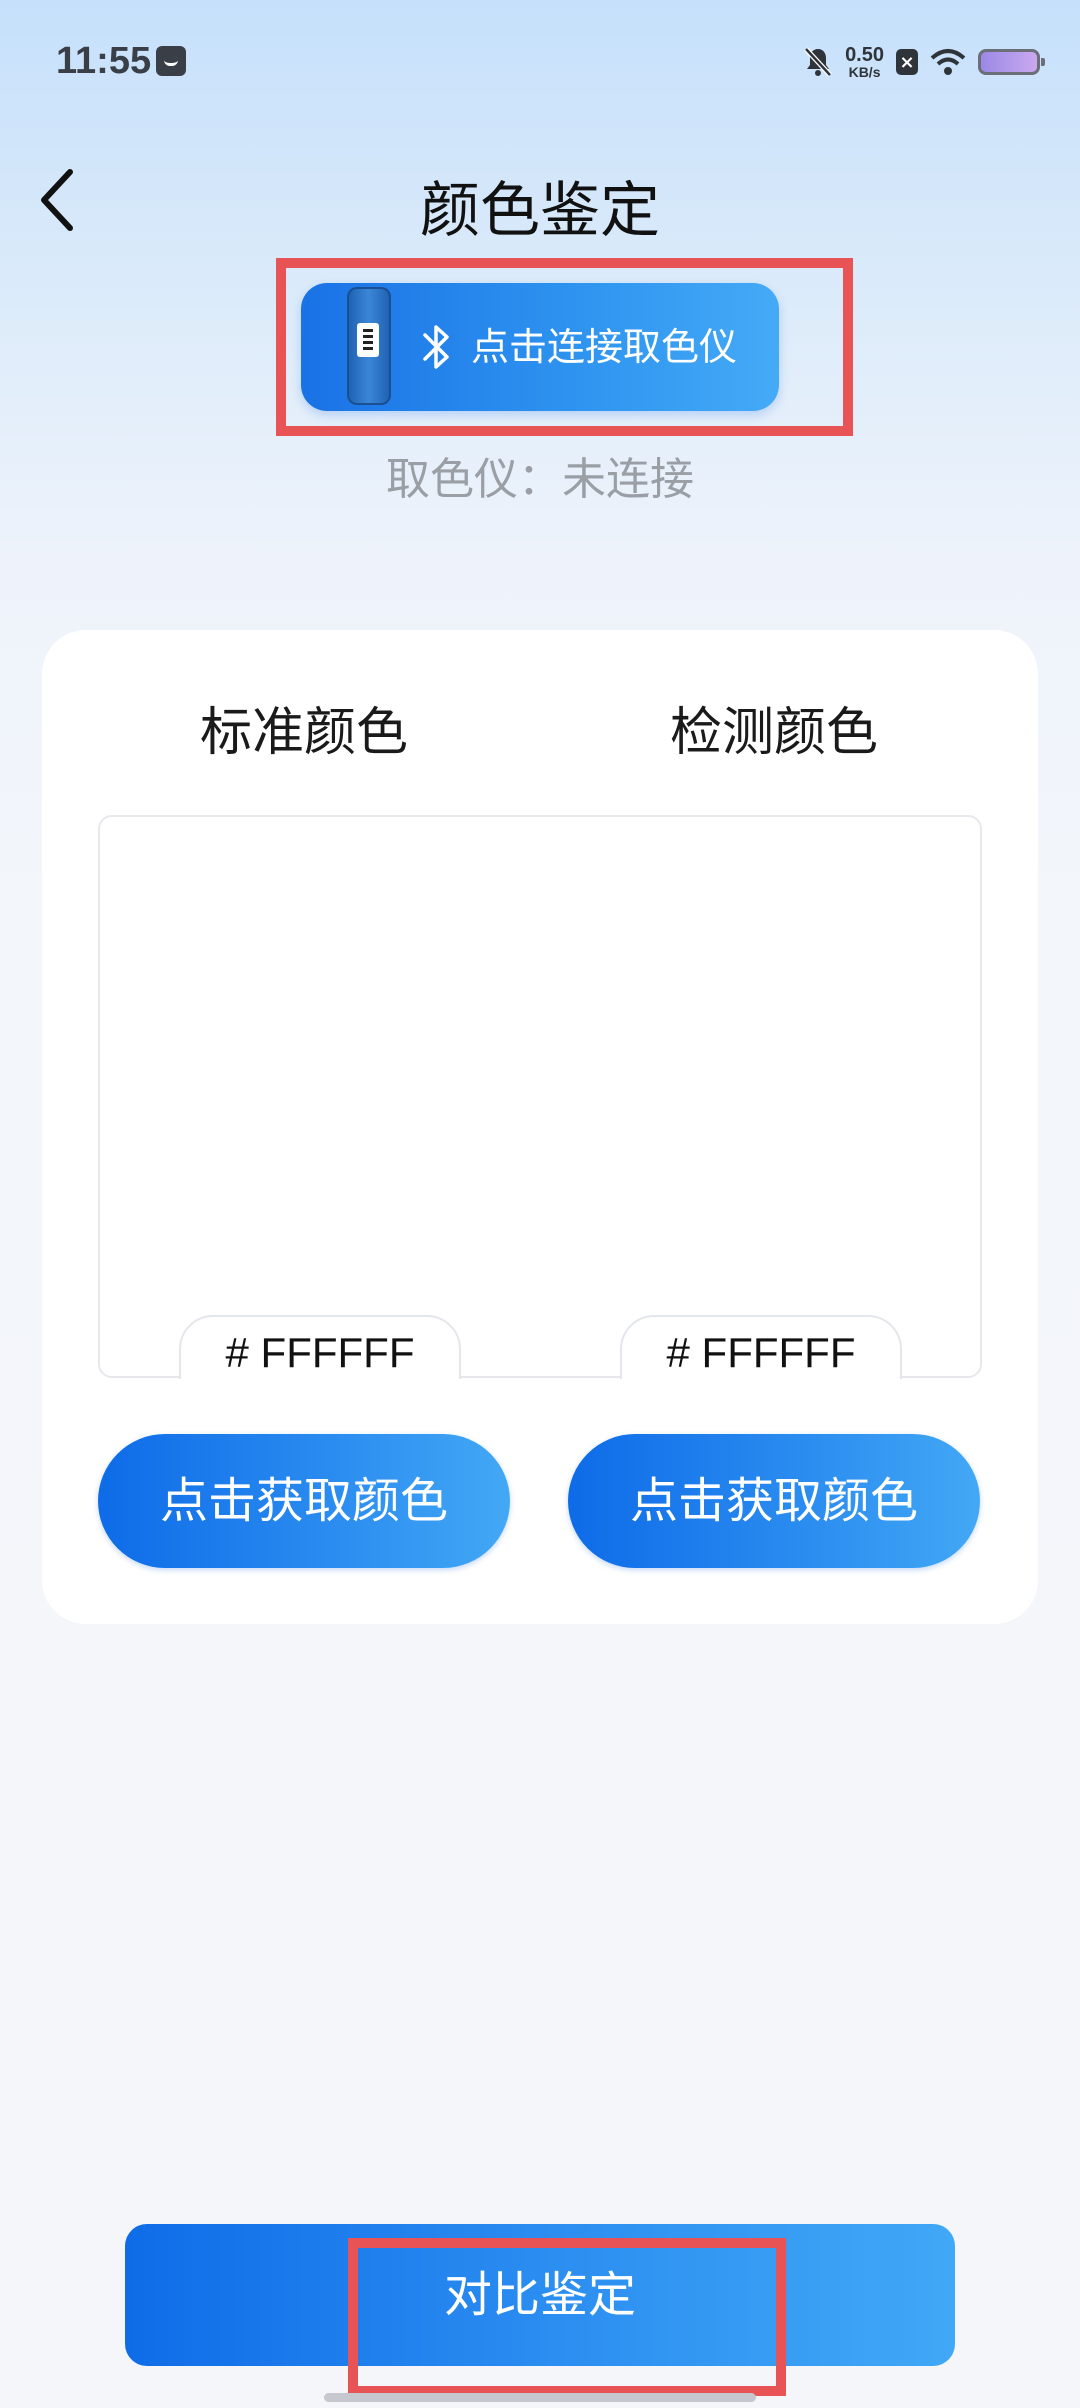 This screenshot has height=2408, width=1080. I want to click on device-status-text: 取色仪：未连接, so click(540, 479).